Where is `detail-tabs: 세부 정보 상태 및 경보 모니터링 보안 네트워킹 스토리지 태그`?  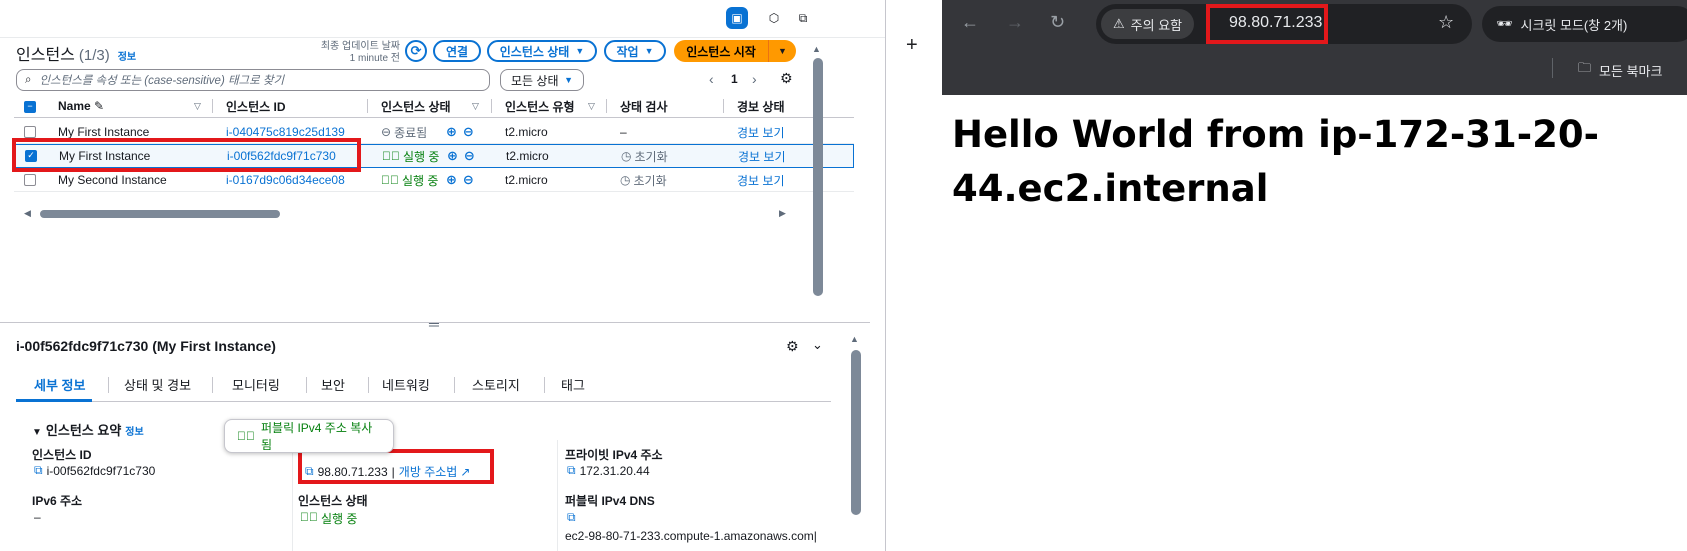 detail-tabs: 세부 정보 상태 및 경보 모니터링 보안 네트워킹 스토리지 태그 is located at coordinates (423, 386).